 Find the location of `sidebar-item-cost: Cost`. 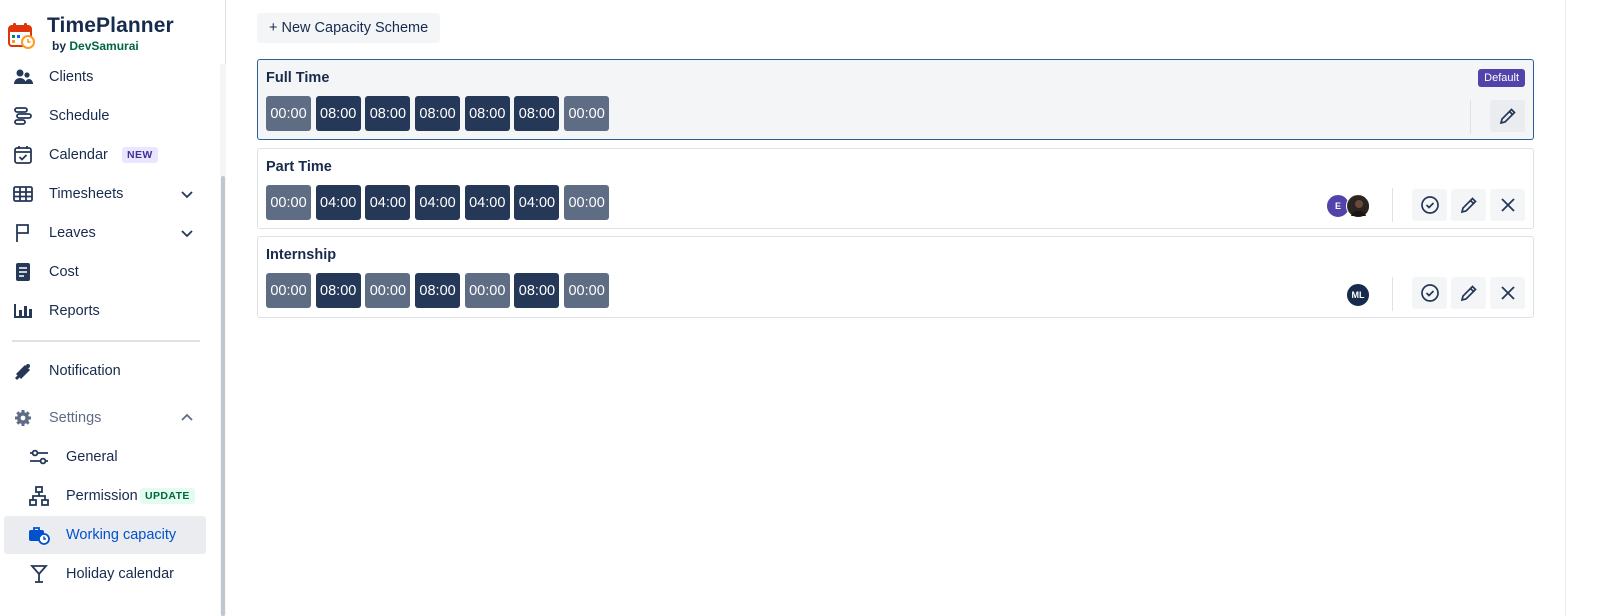

sidebar-item-cost: Cost is located at coordinates (105, 272).